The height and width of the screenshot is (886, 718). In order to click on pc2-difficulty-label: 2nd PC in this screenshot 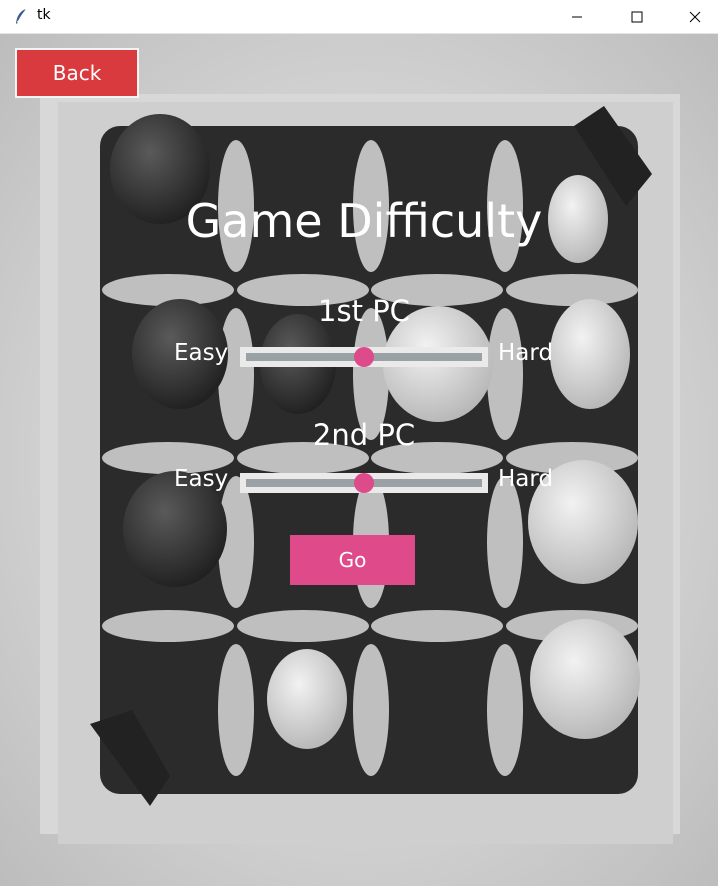, I will do `click(364, 435)`.